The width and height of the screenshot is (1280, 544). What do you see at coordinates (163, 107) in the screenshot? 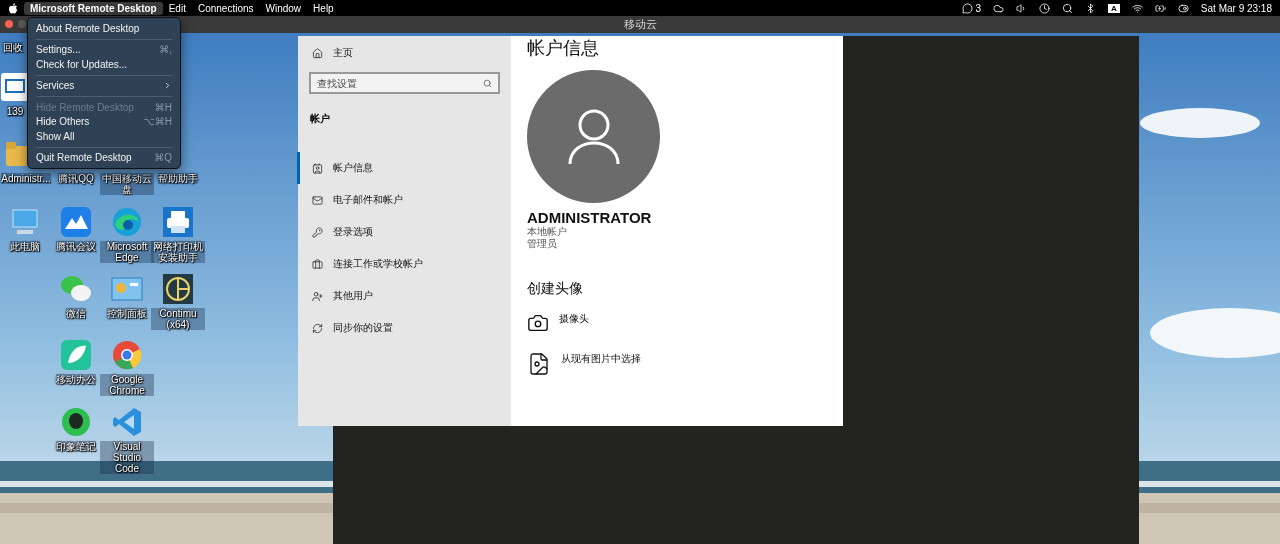
I see `shortcut-label: ⌘H` at bounding box center [163, 107].